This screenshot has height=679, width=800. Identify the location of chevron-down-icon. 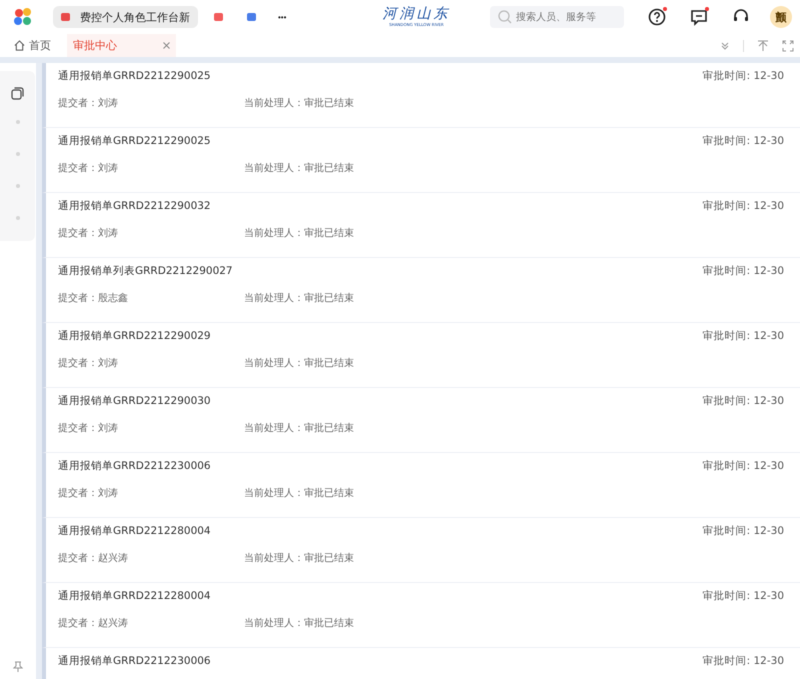
(725, 45).